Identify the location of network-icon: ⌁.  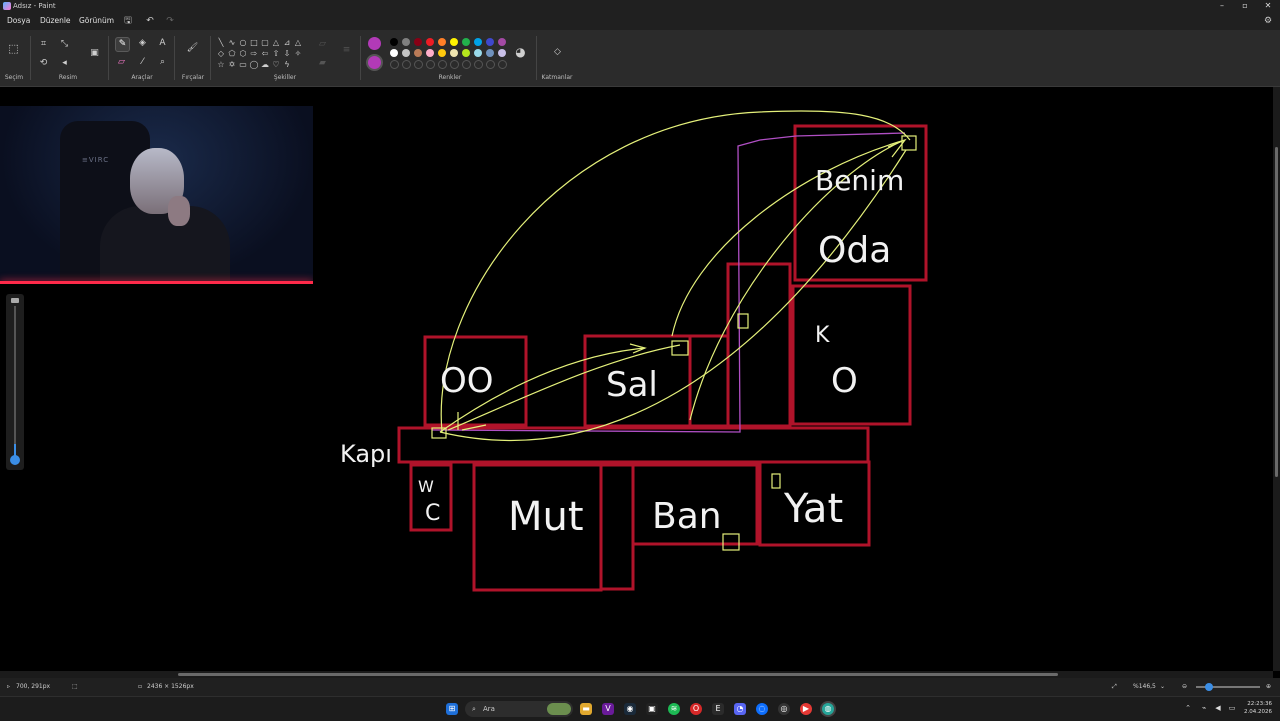
(1204, 708).